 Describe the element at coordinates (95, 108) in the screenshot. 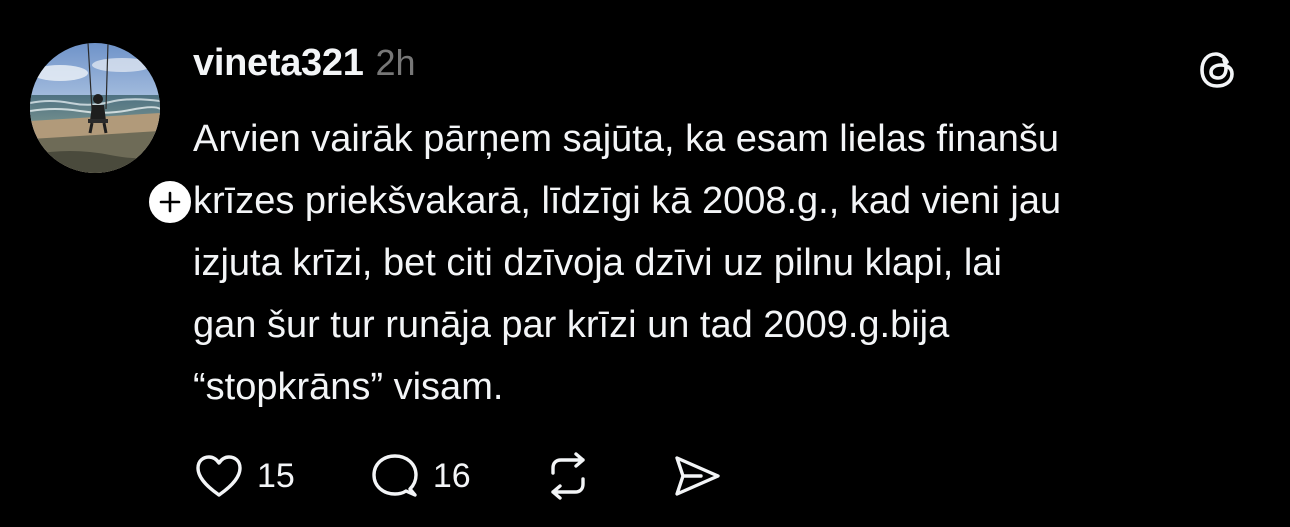

I see `avatar` at that location.